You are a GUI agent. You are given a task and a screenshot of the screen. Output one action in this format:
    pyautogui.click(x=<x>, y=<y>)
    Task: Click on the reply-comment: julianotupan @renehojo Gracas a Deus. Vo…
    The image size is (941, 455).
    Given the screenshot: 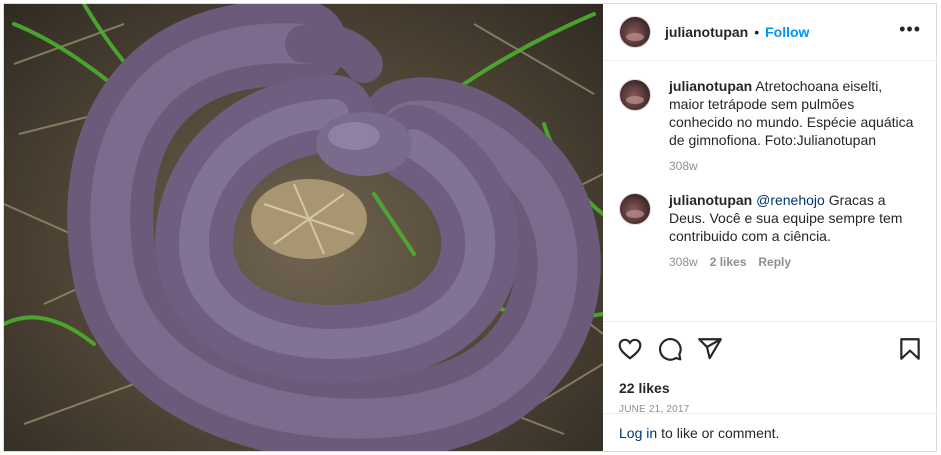 What is the action you would take?
    pyautogui.click(x=770, y=230)
    